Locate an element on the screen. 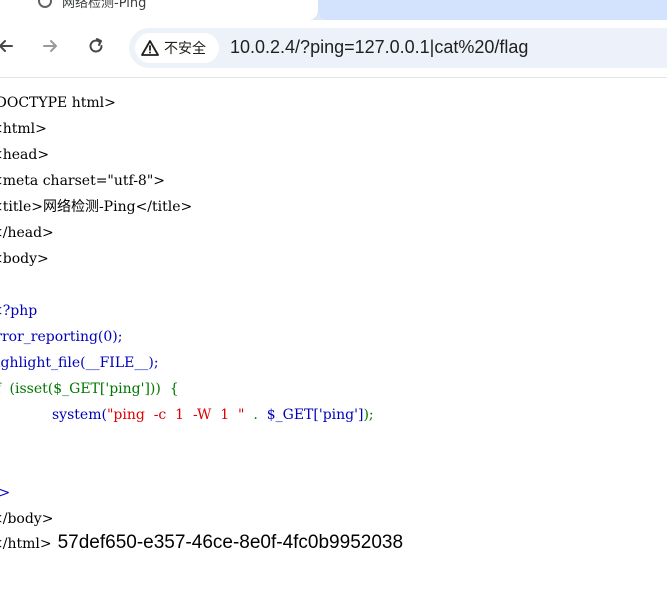 This screenshot has height=602, width=667. source-line-title: <title>网络检测-Ping</title> is located at coordinates (96, 207).